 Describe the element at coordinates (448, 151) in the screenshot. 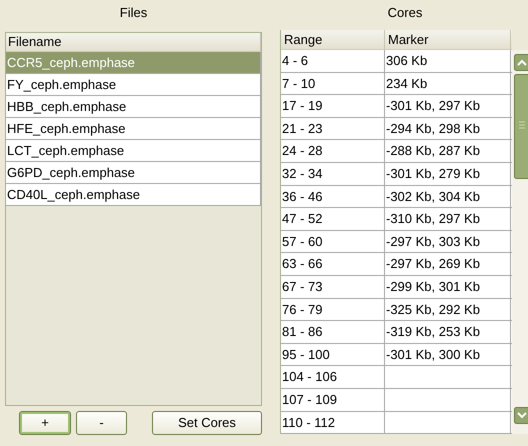

I see `table-cell: -288 Kb, 287 Kb` at that location.